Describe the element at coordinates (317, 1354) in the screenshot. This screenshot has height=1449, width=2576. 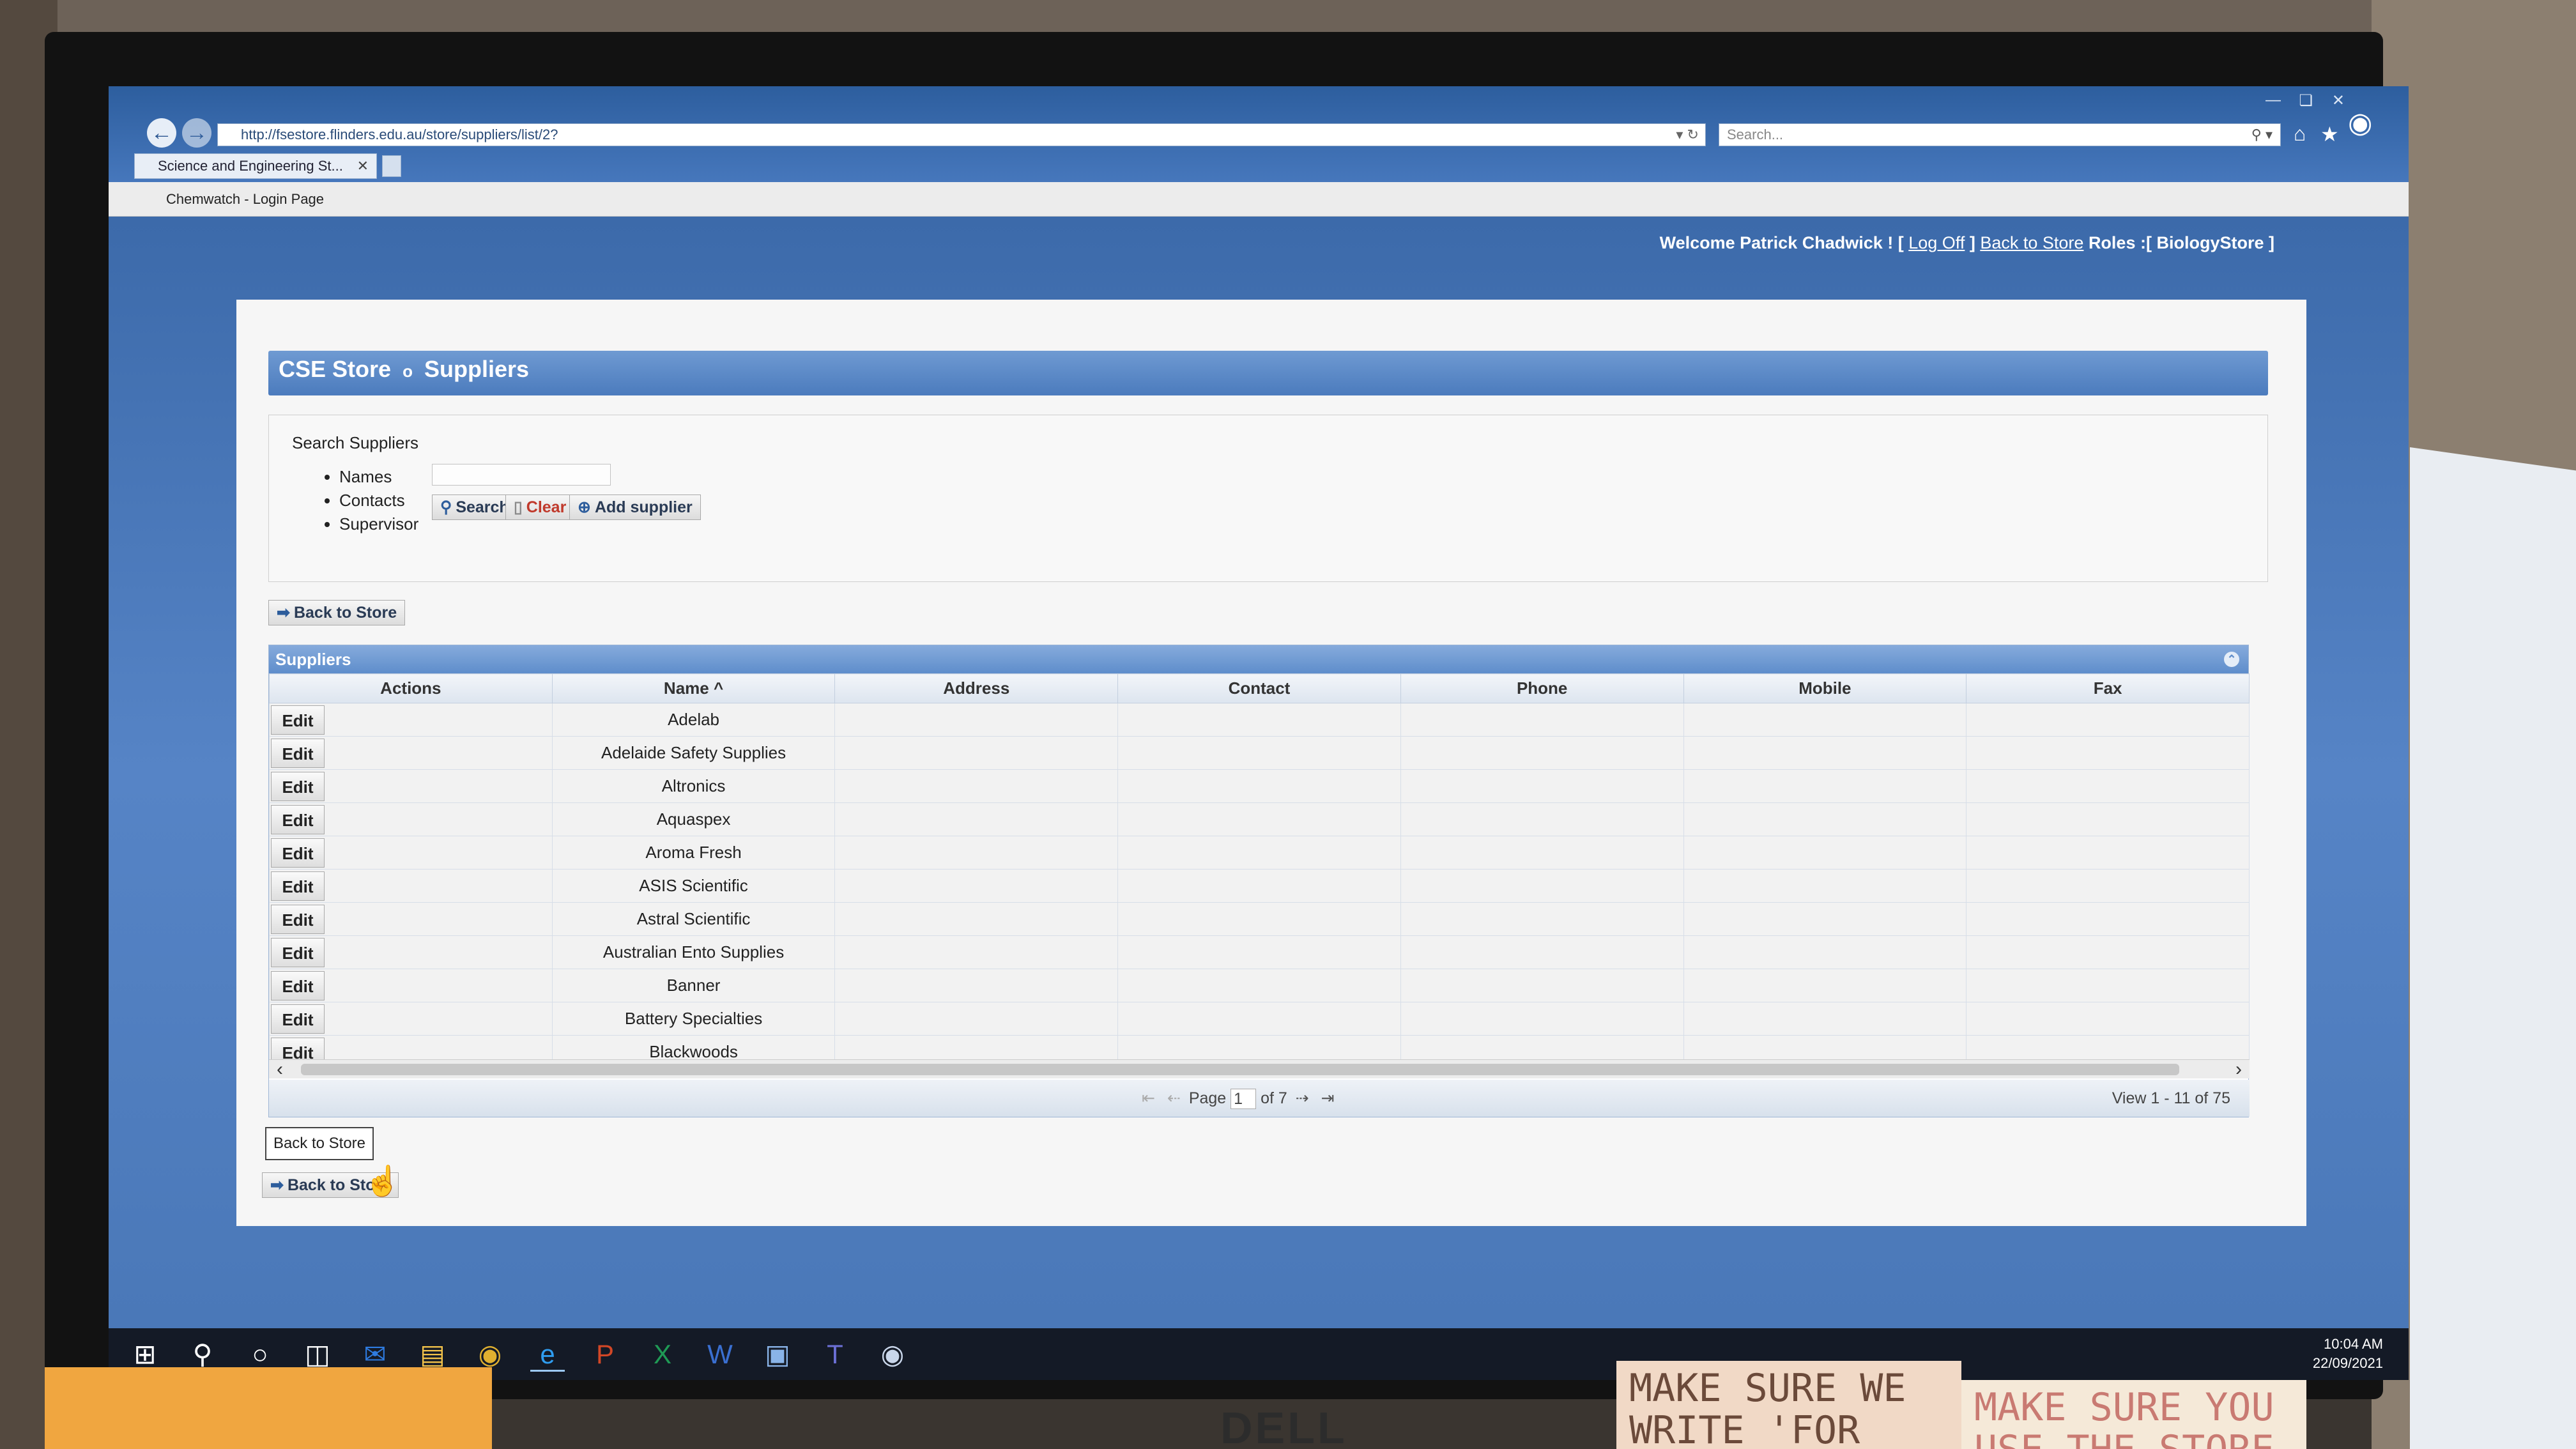
I see `task-view-icon: ◫` at that location.